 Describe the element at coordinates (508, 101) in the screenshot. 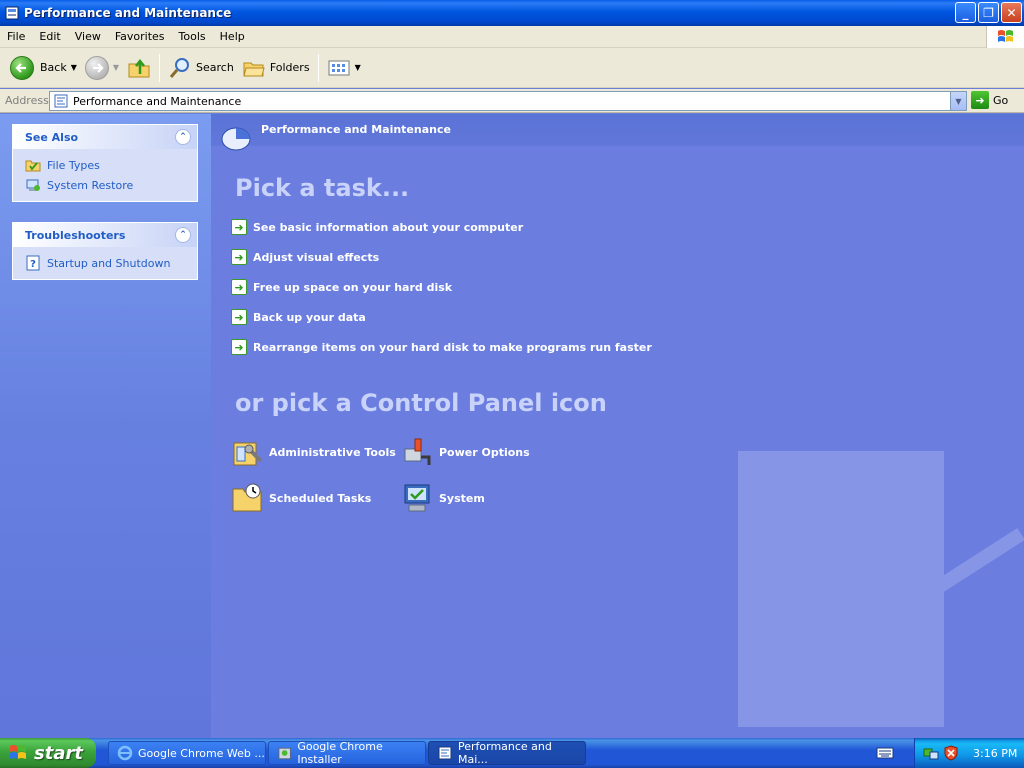

I see `address-input: Performance and Maintenance ▼` at that location.